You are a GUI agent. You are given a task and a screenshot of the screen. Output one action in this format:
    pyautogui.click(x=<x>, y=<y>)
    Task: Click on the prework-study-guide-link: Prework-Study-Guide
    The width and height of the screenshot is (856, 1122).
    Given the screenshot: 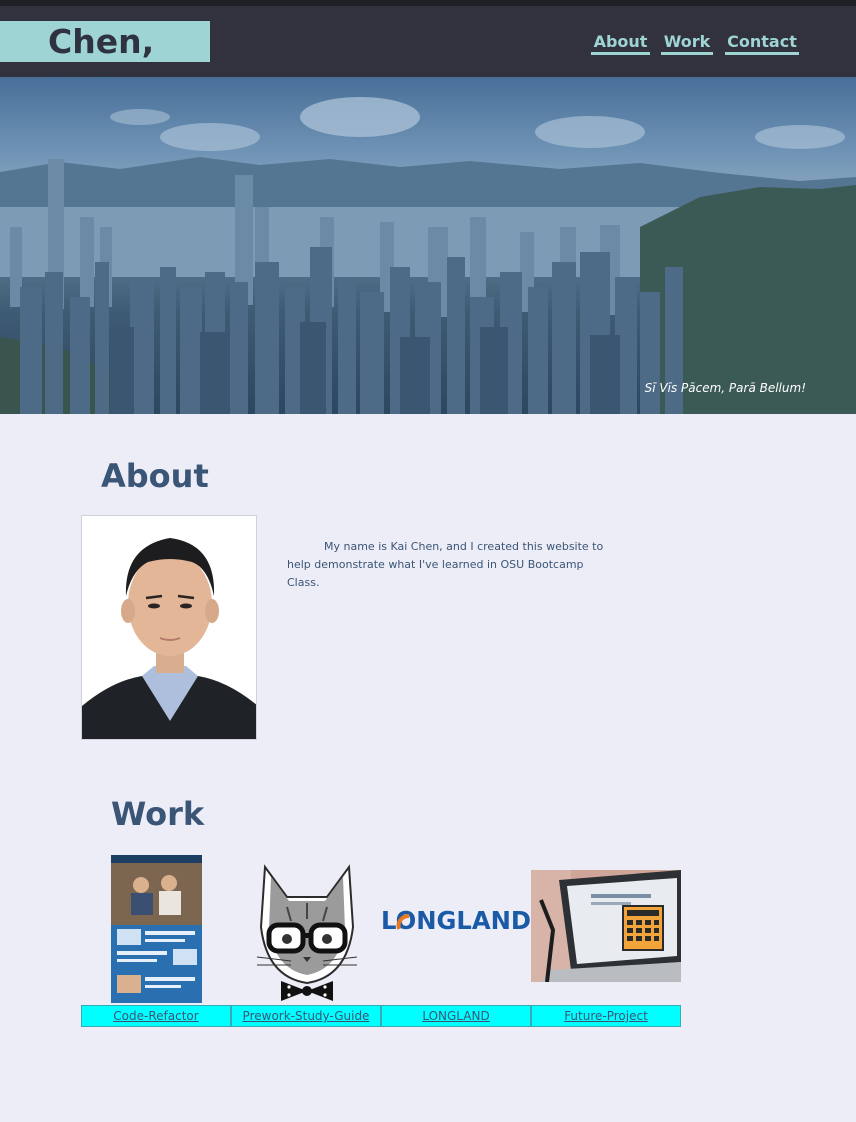 What is the action you would take?
    pyautogui.click(x=306, y=1016)
    